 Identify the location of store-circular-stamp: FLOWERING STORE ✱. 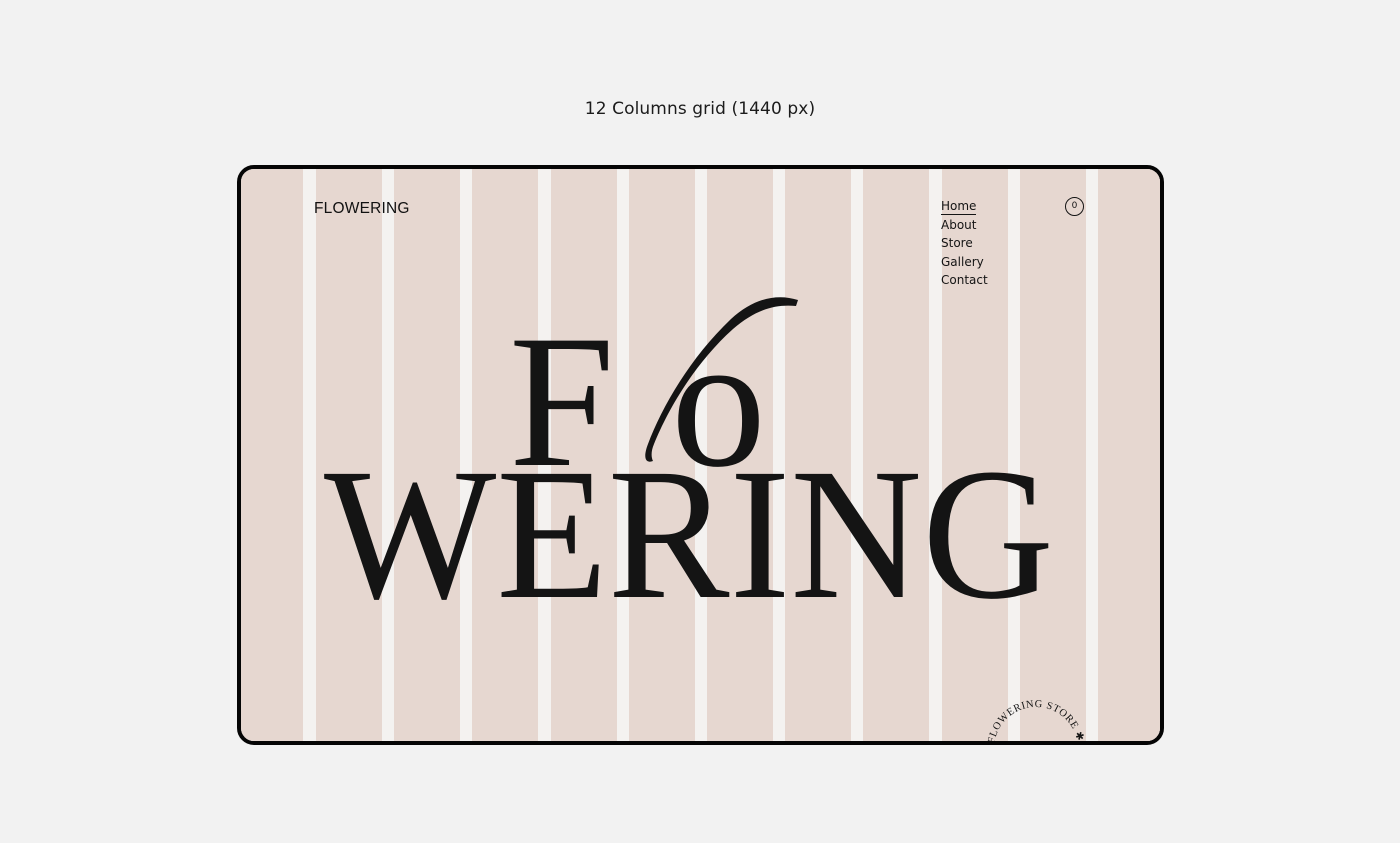
(1036, 719).